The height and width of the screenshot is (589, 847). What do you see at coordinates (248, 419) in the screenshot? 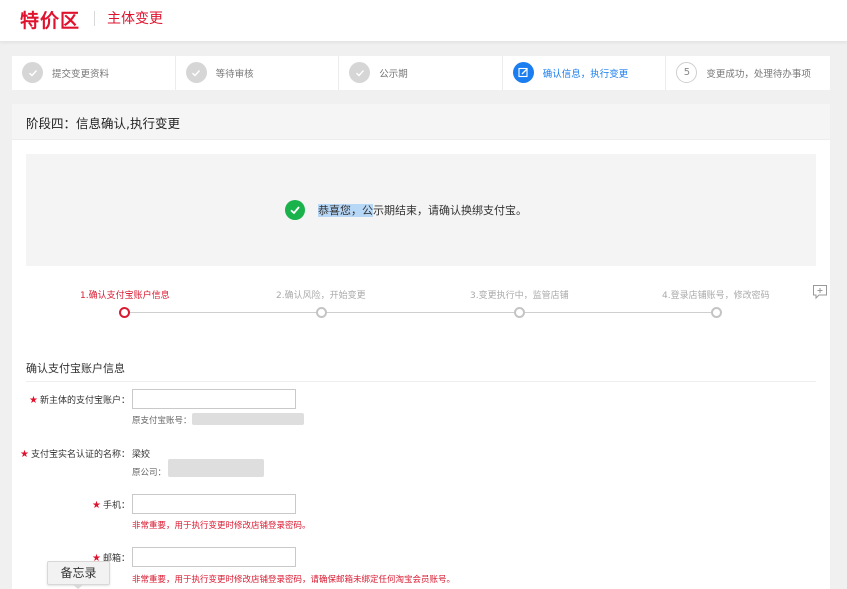
I see `masked-original-account` at bounding box center [248, 419].